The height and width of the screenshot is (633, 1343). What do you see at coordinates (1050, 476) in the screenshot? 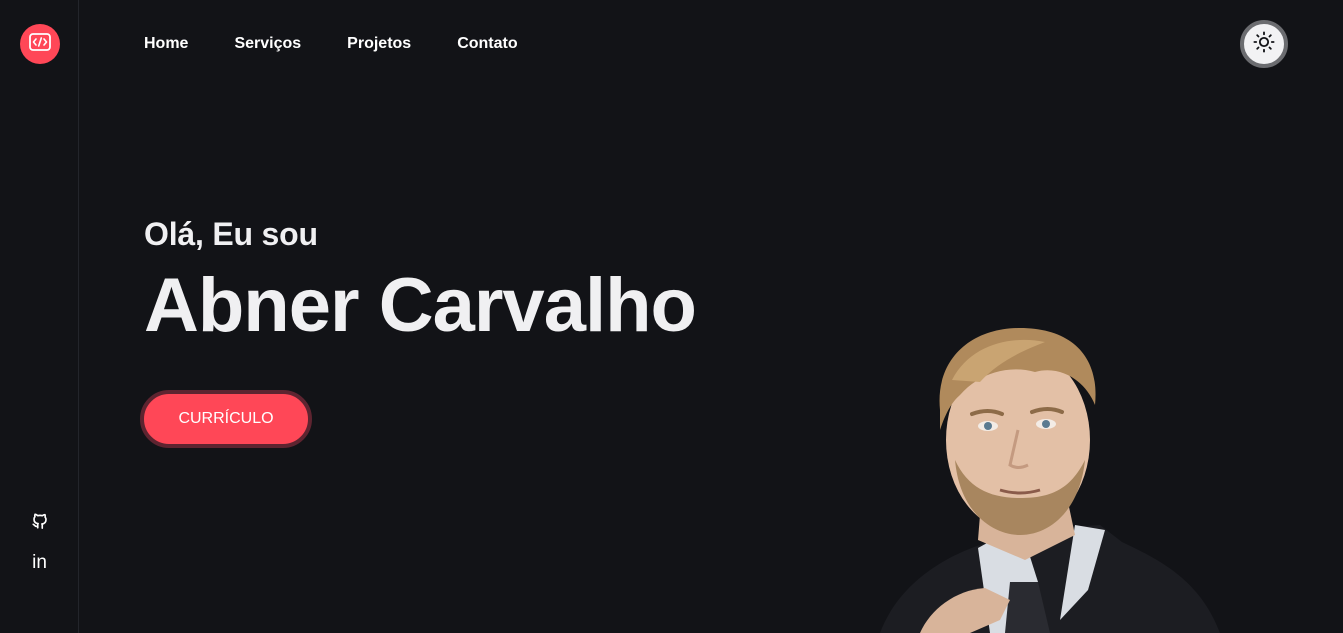
I see `profile-photo` at bounding box center [1050, 476].